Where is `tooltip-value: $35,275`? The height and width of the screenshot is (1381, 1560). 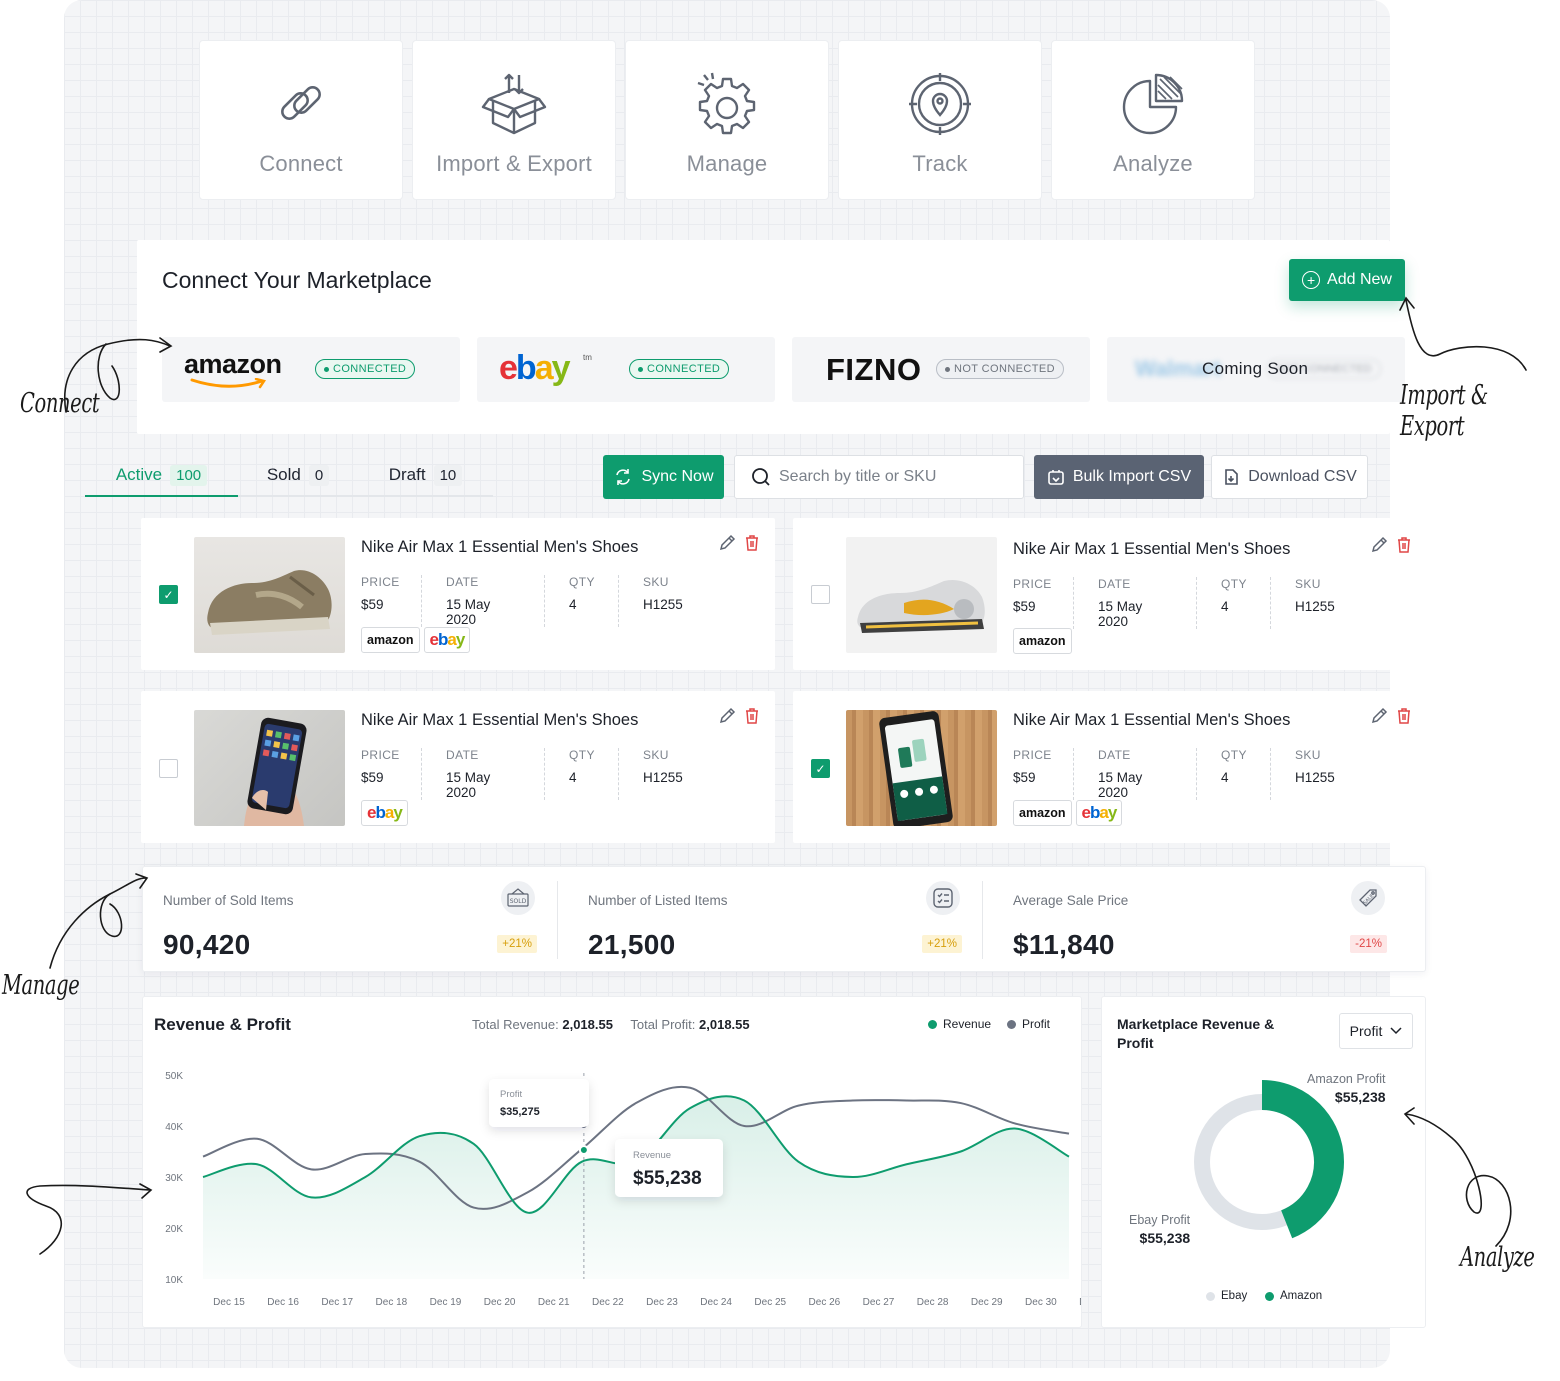 tooltip-value: $35,275 is located at coordinates (520, 1112).